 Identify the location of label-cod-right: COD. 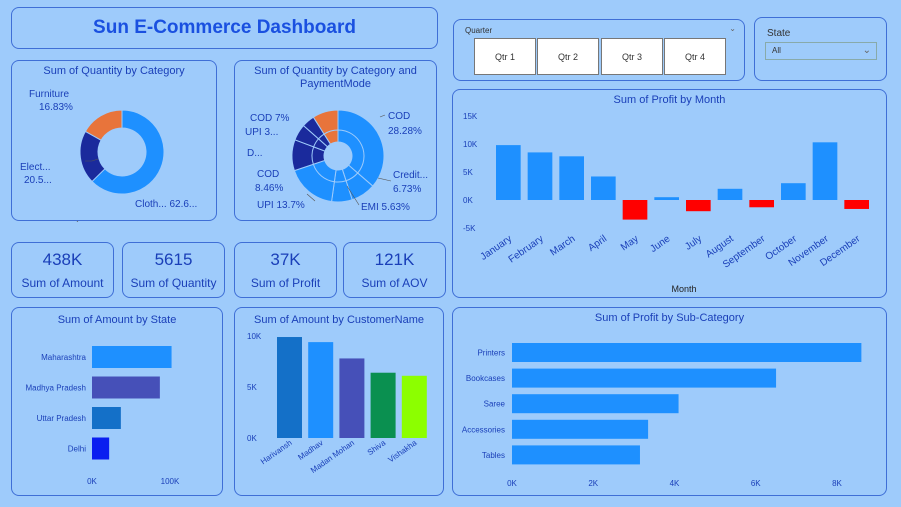
(399, 116).